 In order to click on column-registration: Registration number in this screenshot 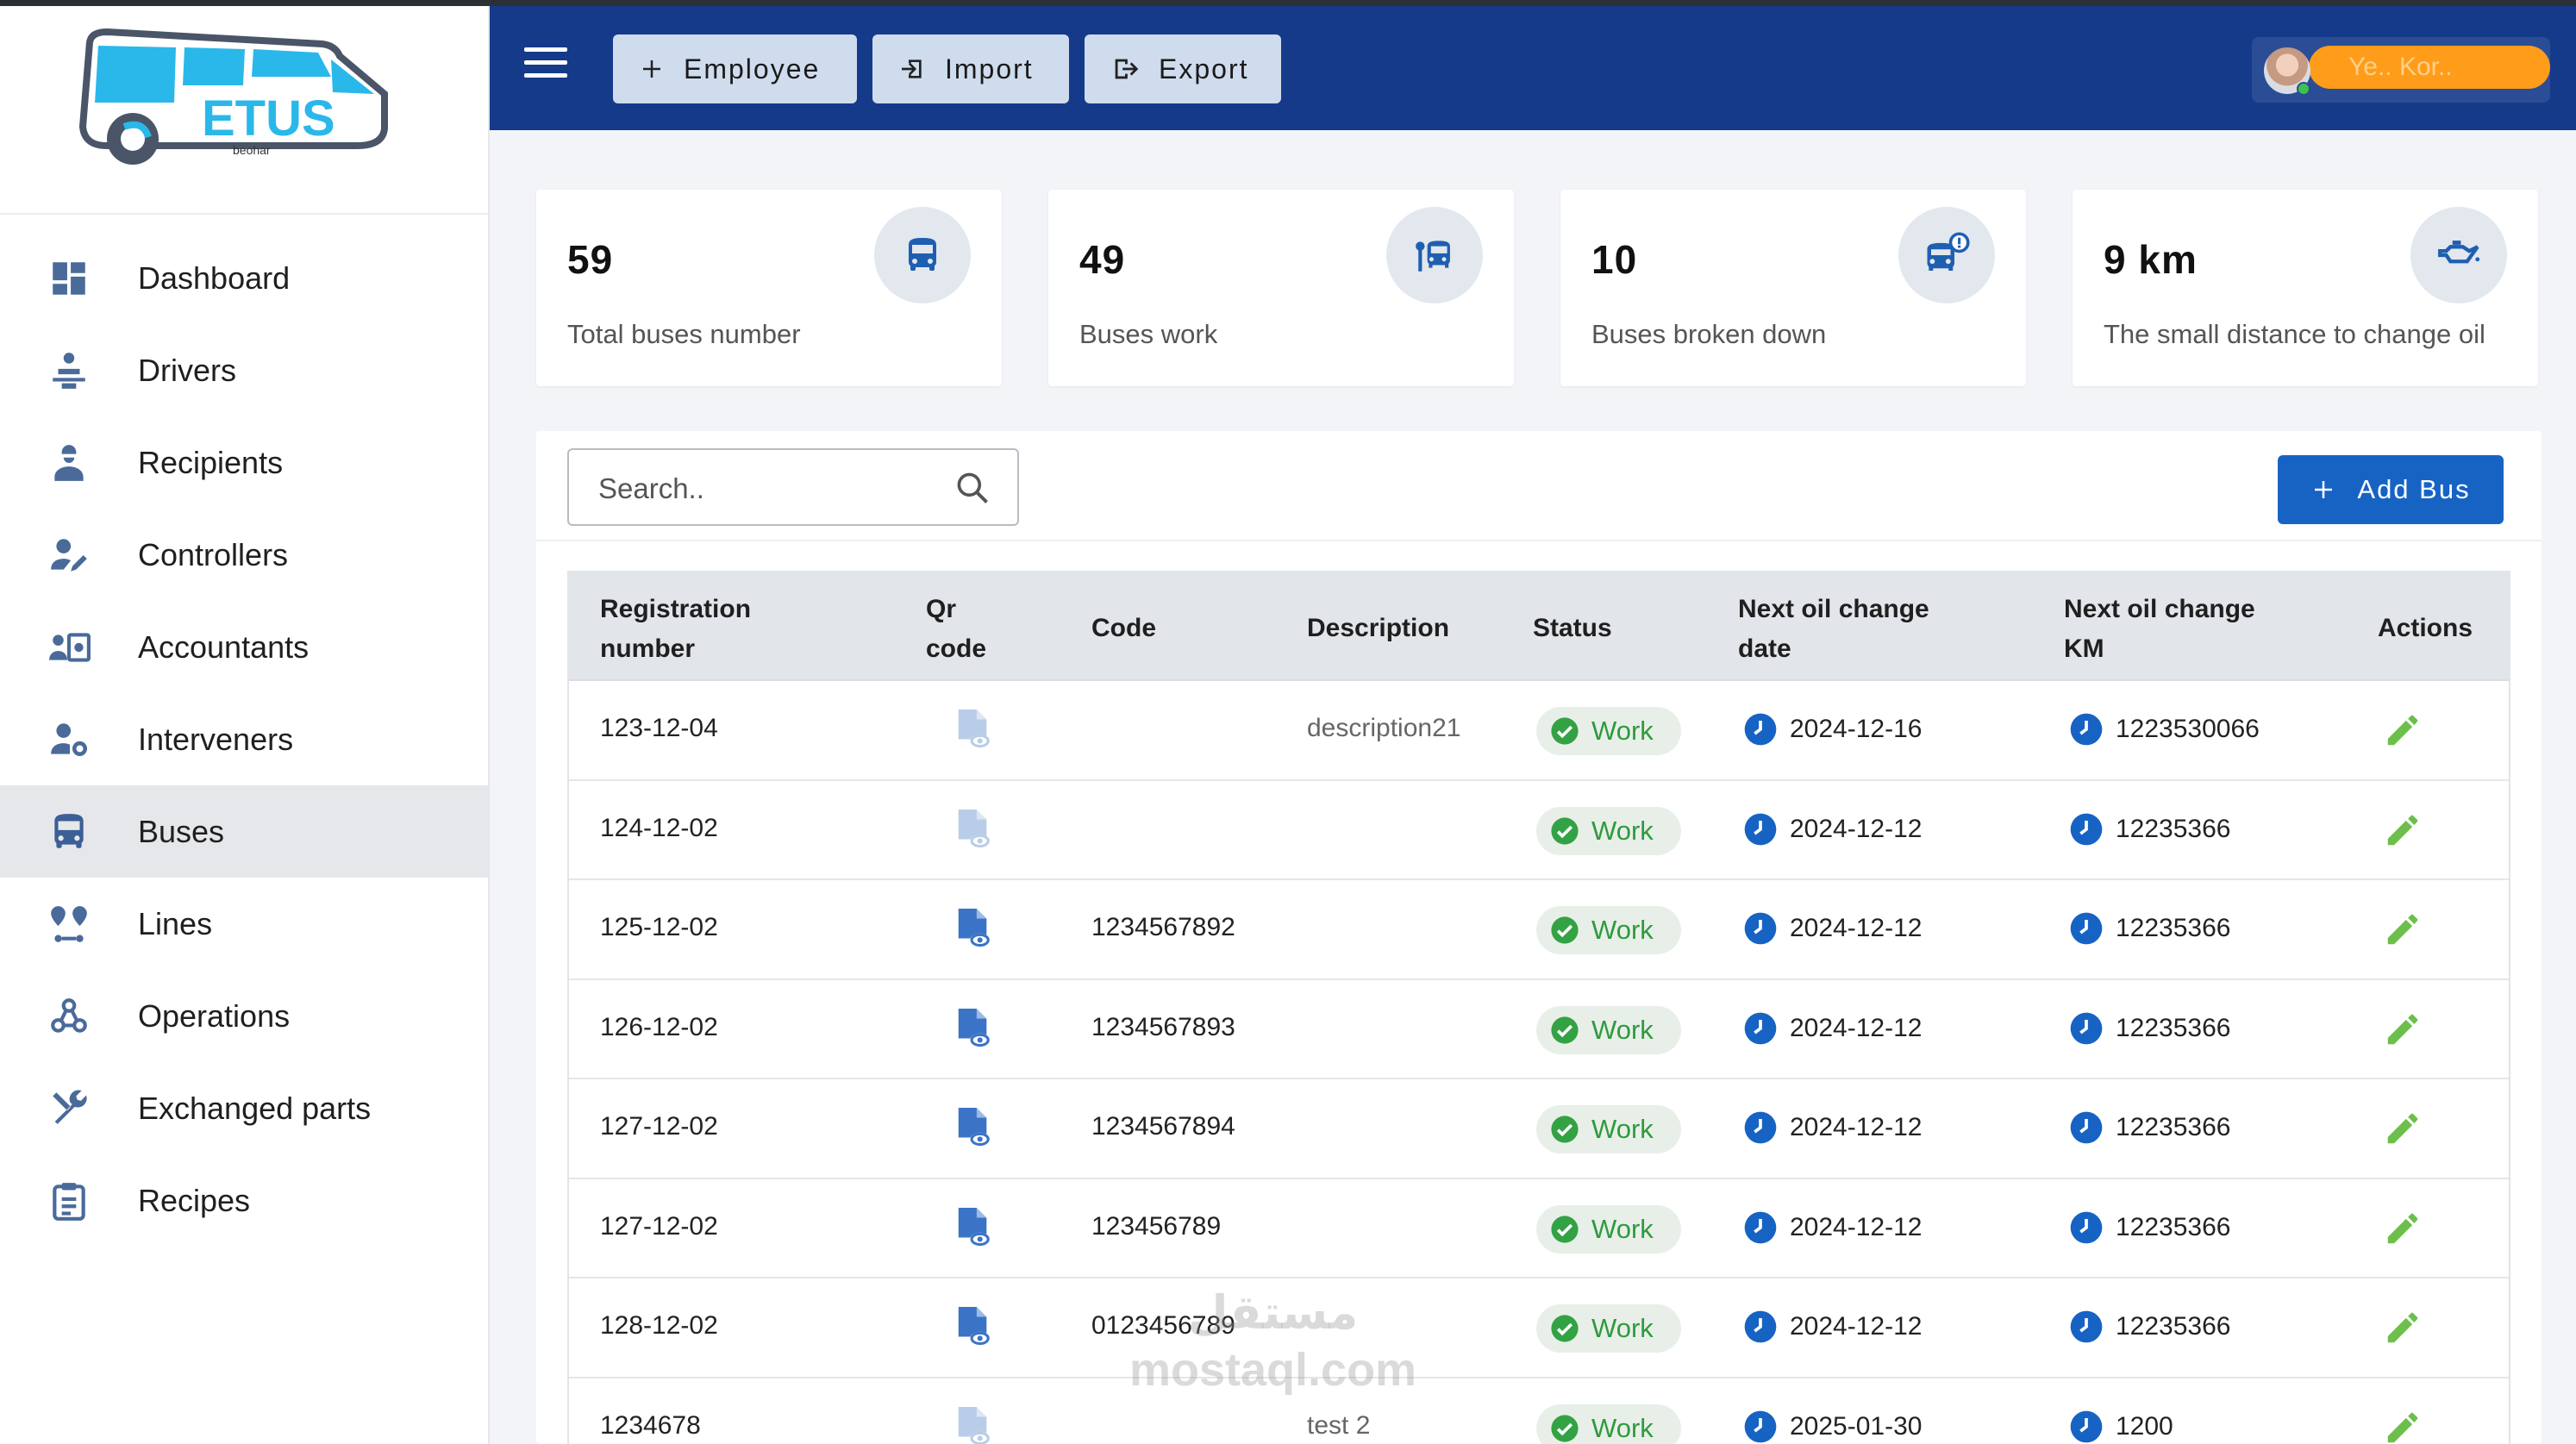, I will do `click(676, 630)`.